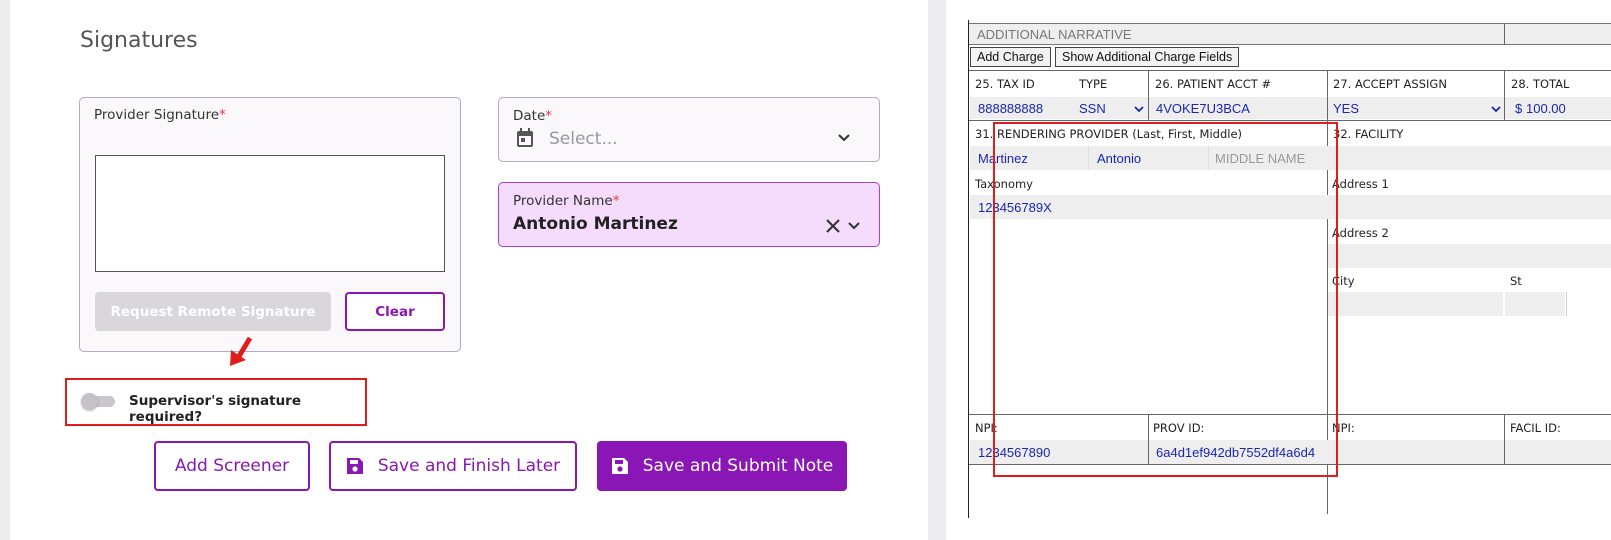 This screenshot has height=540, width=1611. I want to click on request-remote-signature-button: Request Remote Signature, so click(213, 311).